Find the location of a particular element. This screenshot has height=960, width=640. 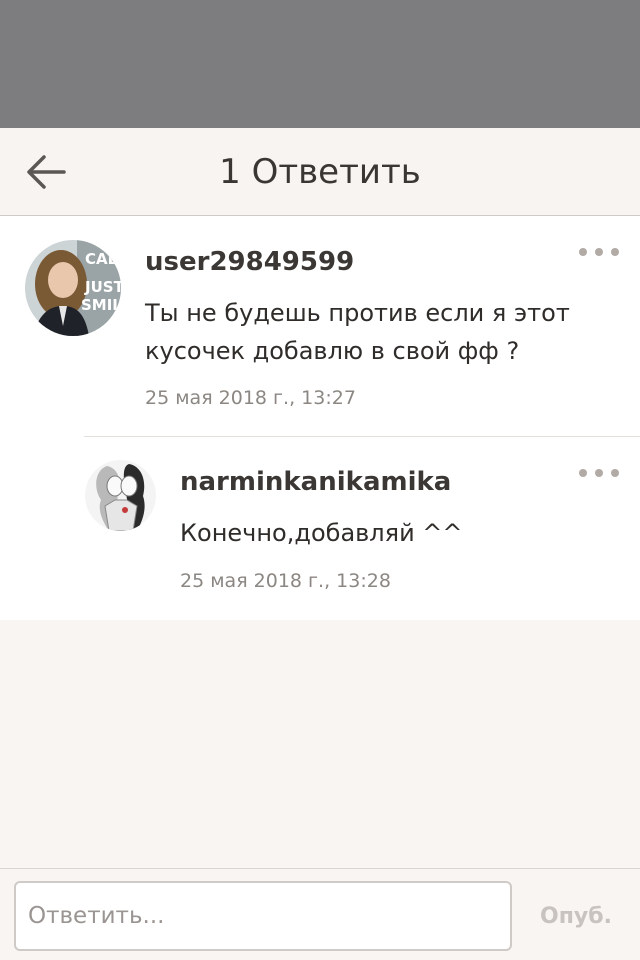

svg-text: SMILE is located at coordinates (101, 305).